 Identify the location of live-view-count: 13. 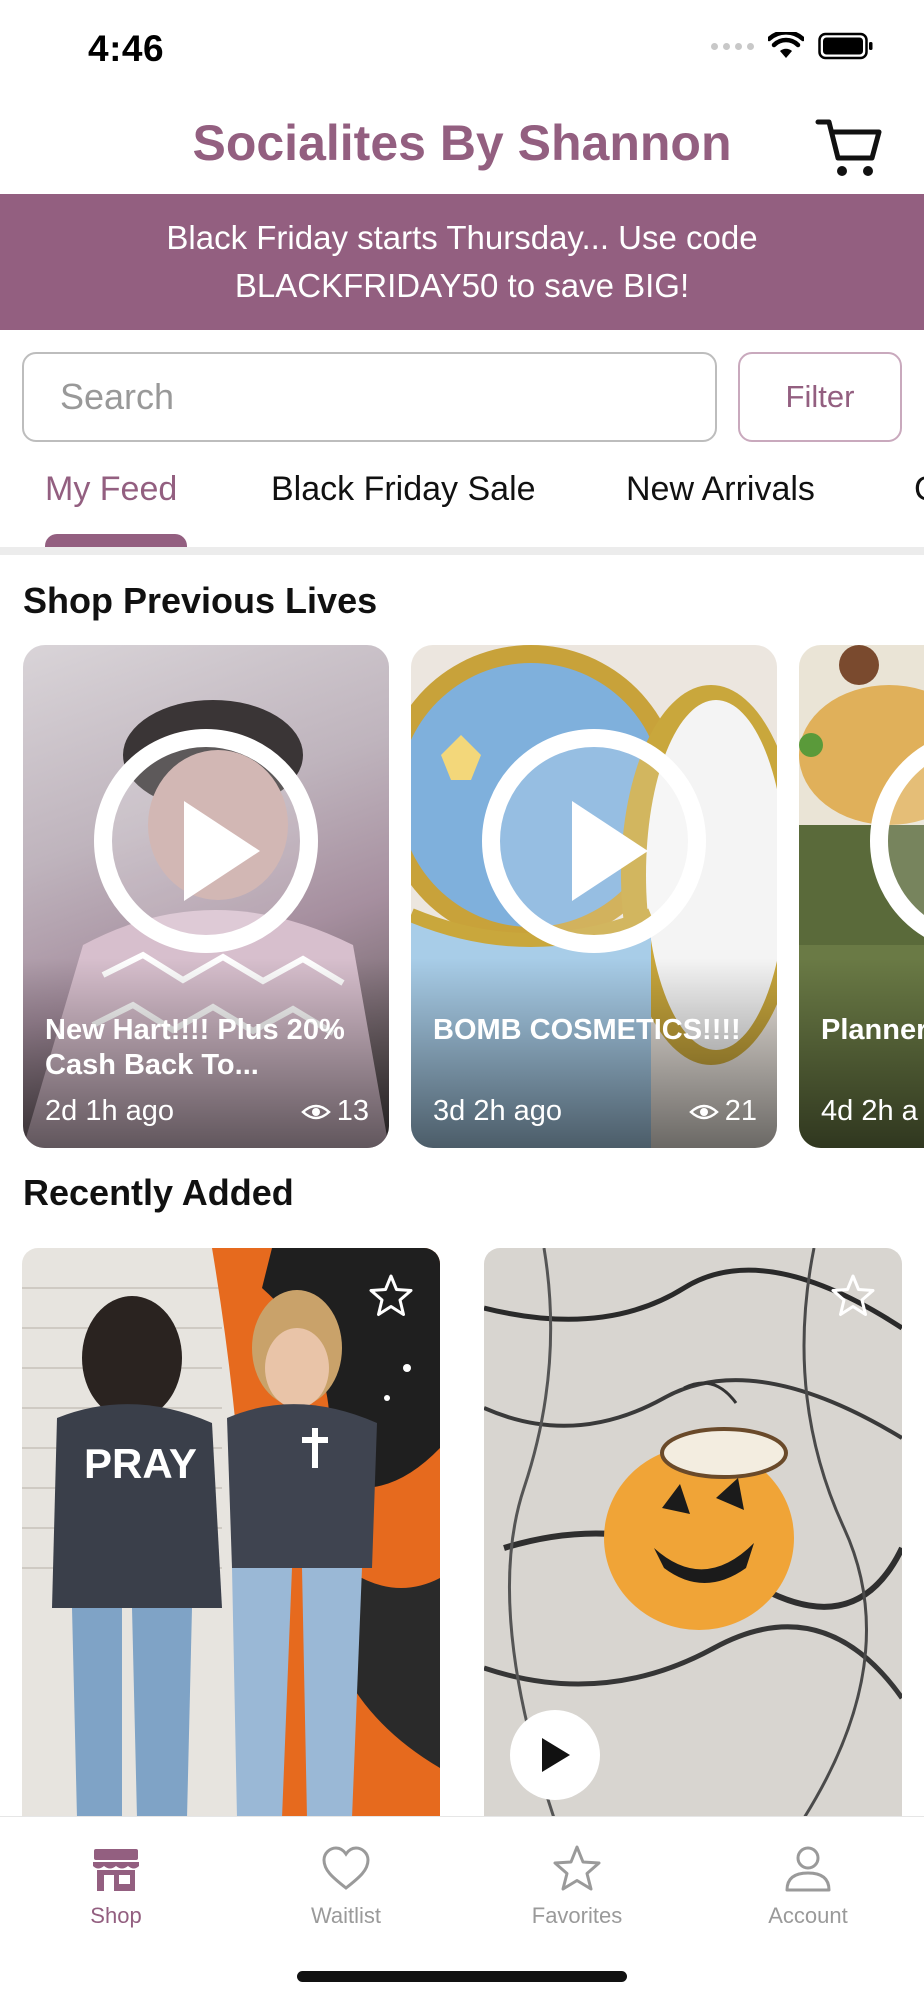
(334, 1111).